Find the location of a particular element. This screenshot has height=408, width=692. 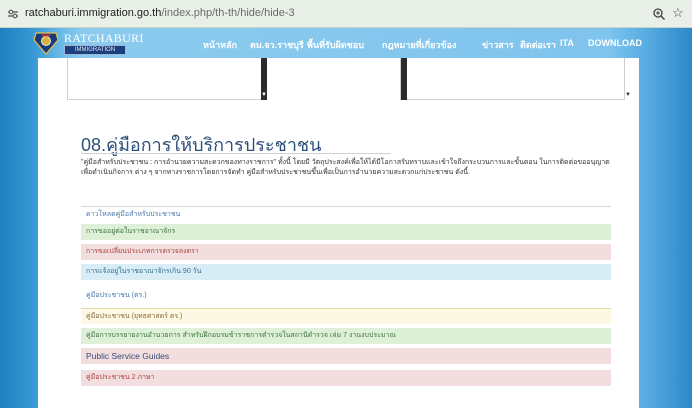

url-host: ratchaburi.immigration.go.th is located at coordinates (93, 13).